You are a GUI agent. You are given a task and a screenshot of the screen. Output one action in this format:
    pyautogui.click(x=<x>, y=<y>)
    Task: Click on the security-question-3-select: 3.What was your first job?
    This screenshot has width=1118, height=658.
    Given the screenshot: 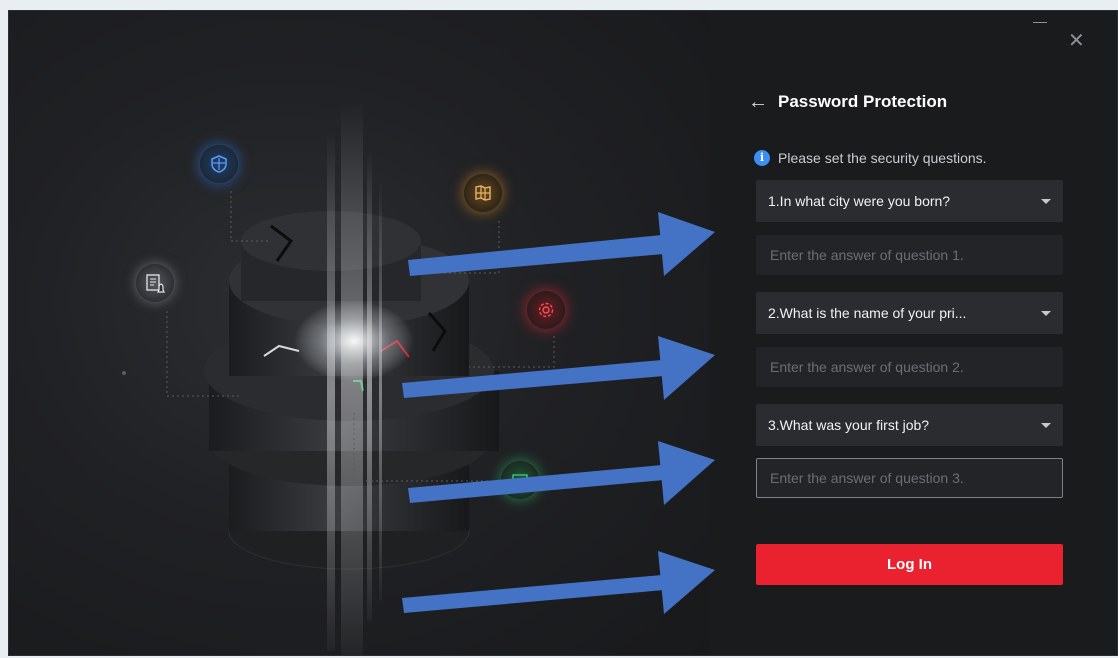 What is the action you would take?
    pyautogui.click(x=909, y=425)
    